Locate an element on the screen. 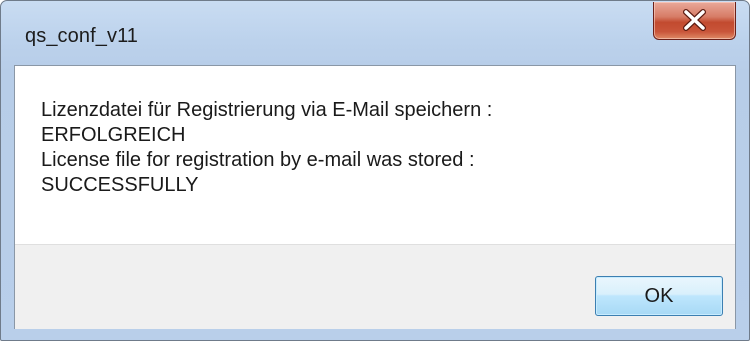 The height and width of the screenshot is (341, 750). window-title: qs_conf_v11 is located at coordinates (82, 36).